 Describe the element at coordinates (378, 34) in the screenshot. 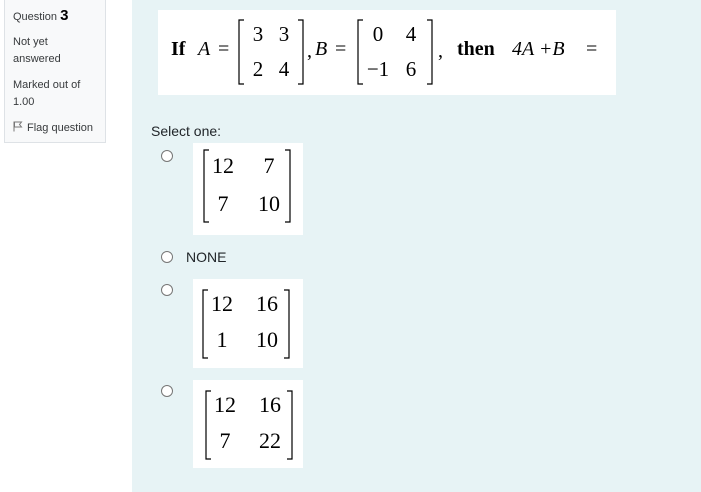

I see `matrix-b-cell: 0` at that location.